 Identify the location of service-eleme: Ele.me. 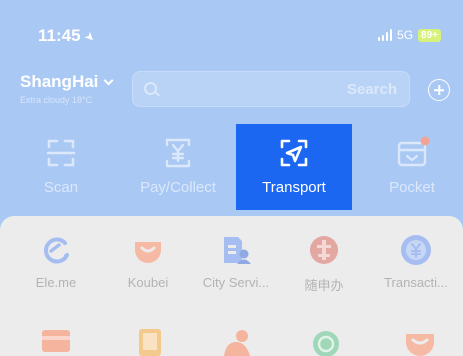
(56, 262).